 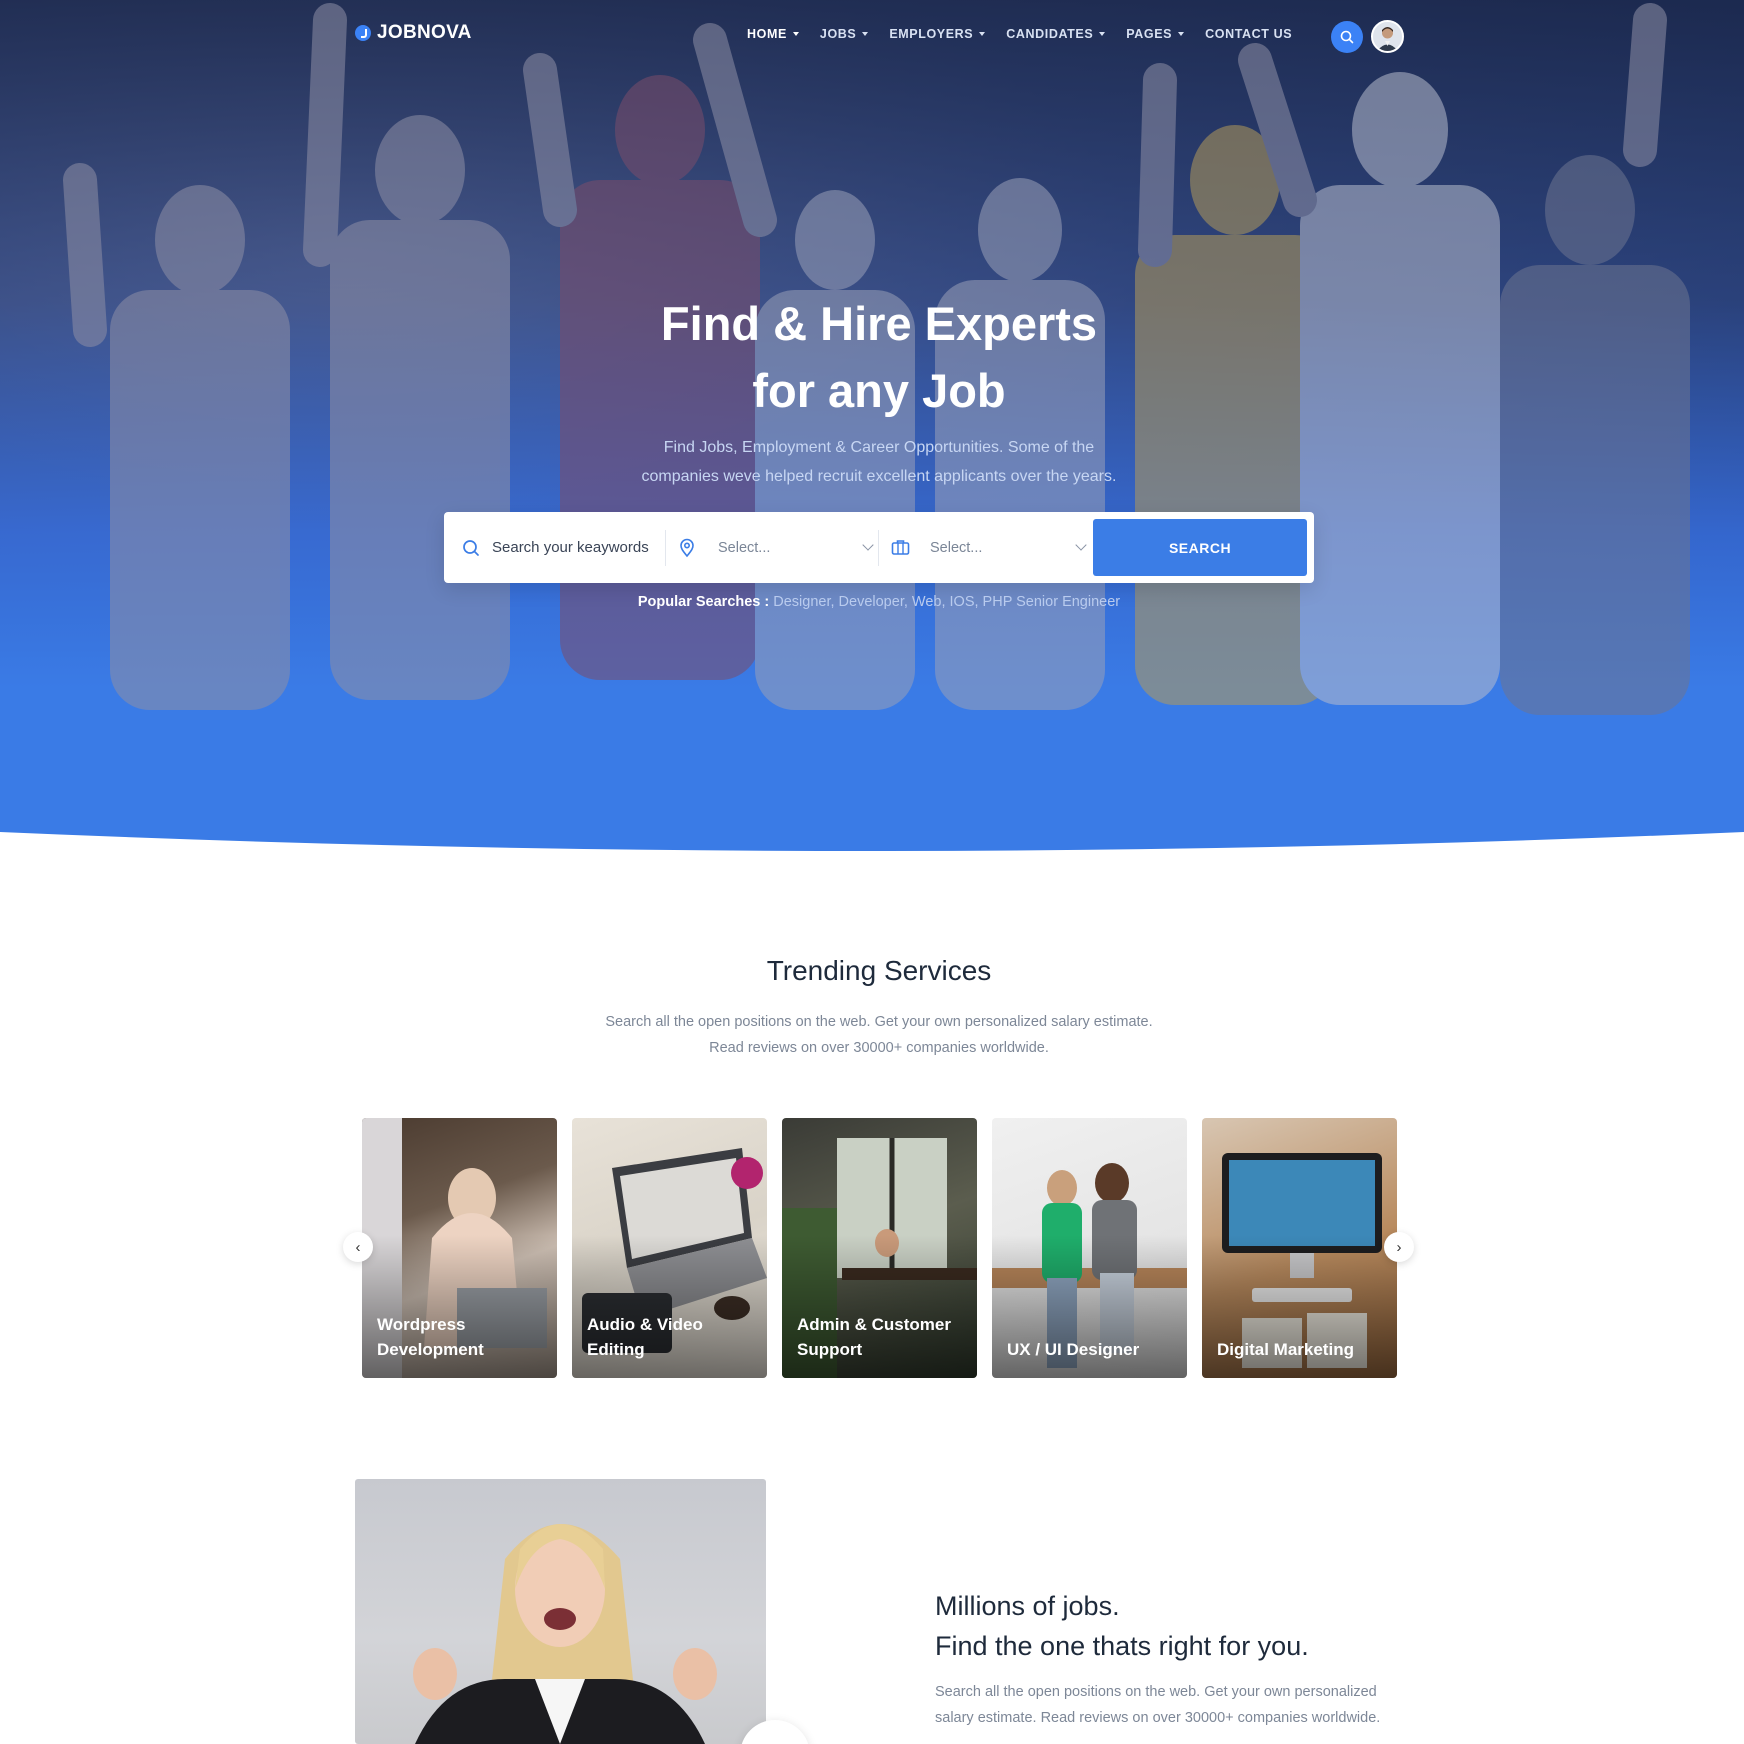 I want to click on hero-curve, so click(x=872, y=846).